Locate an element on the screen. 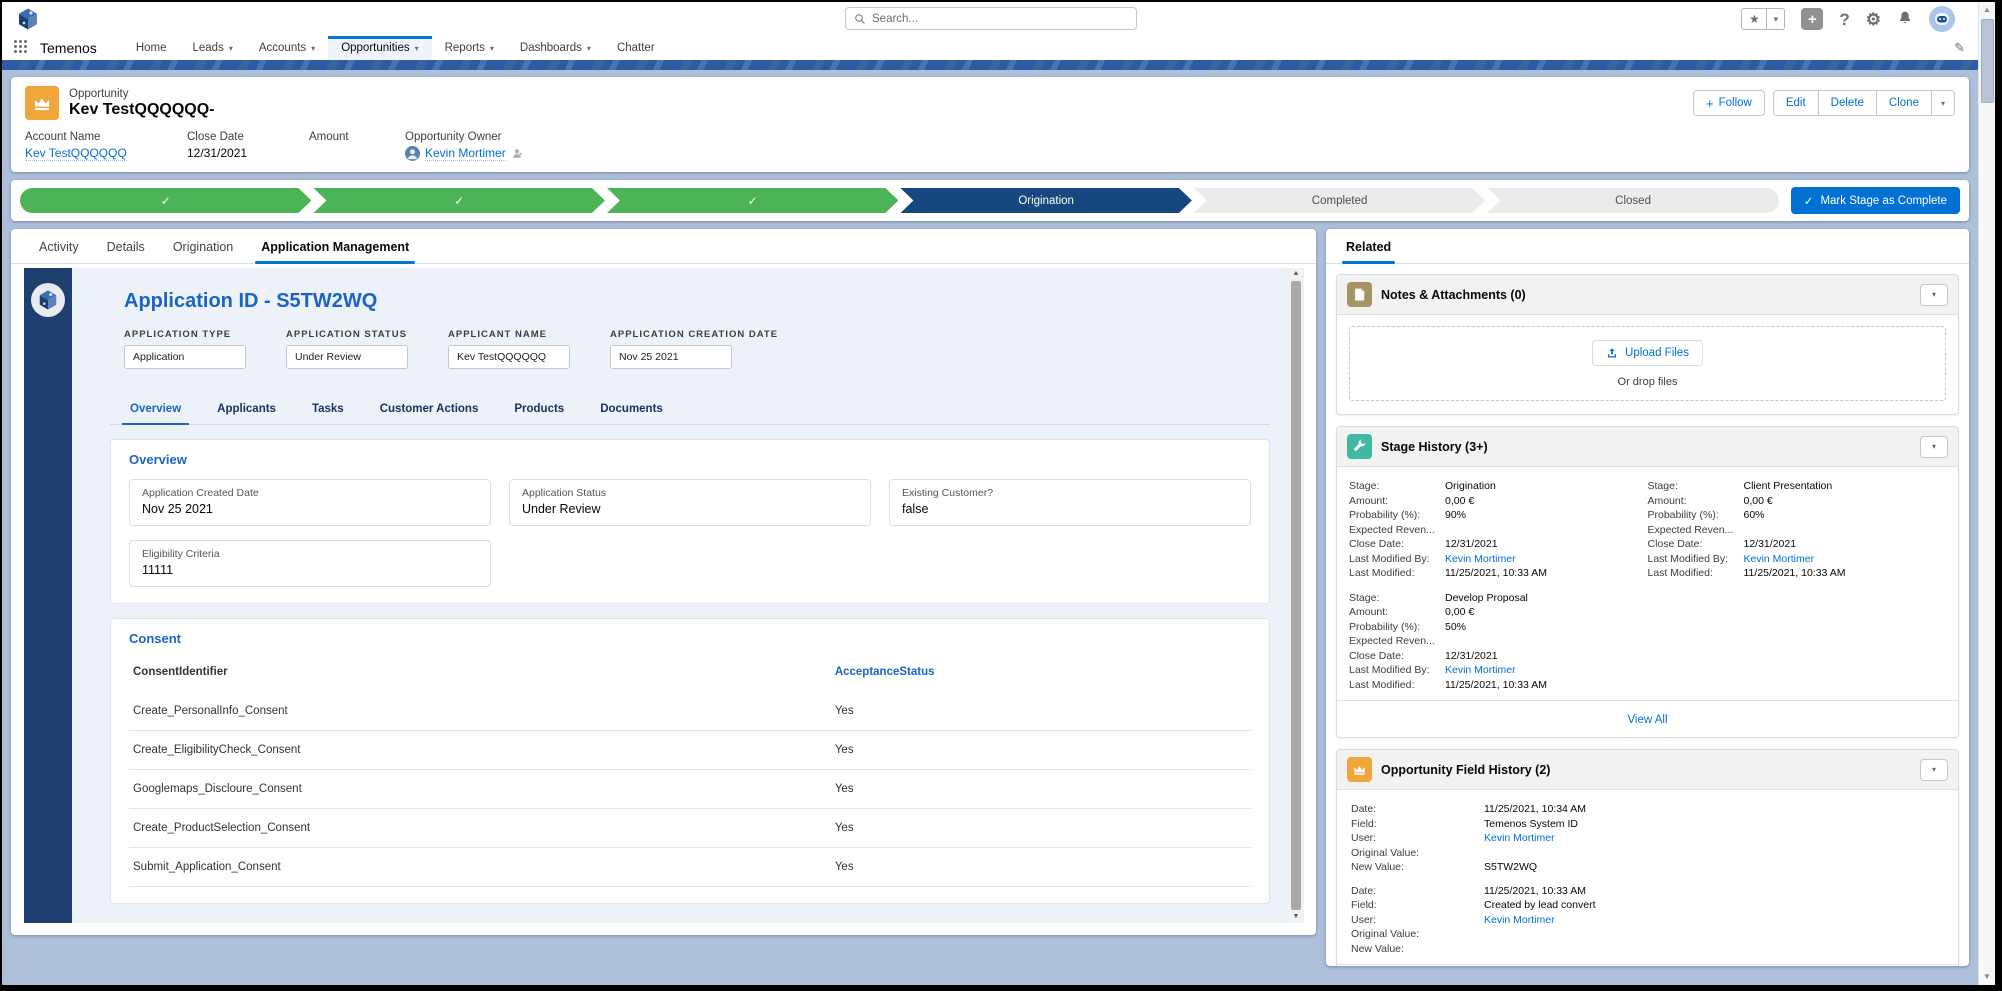  crown-icon is located at coordinates (42, 103).